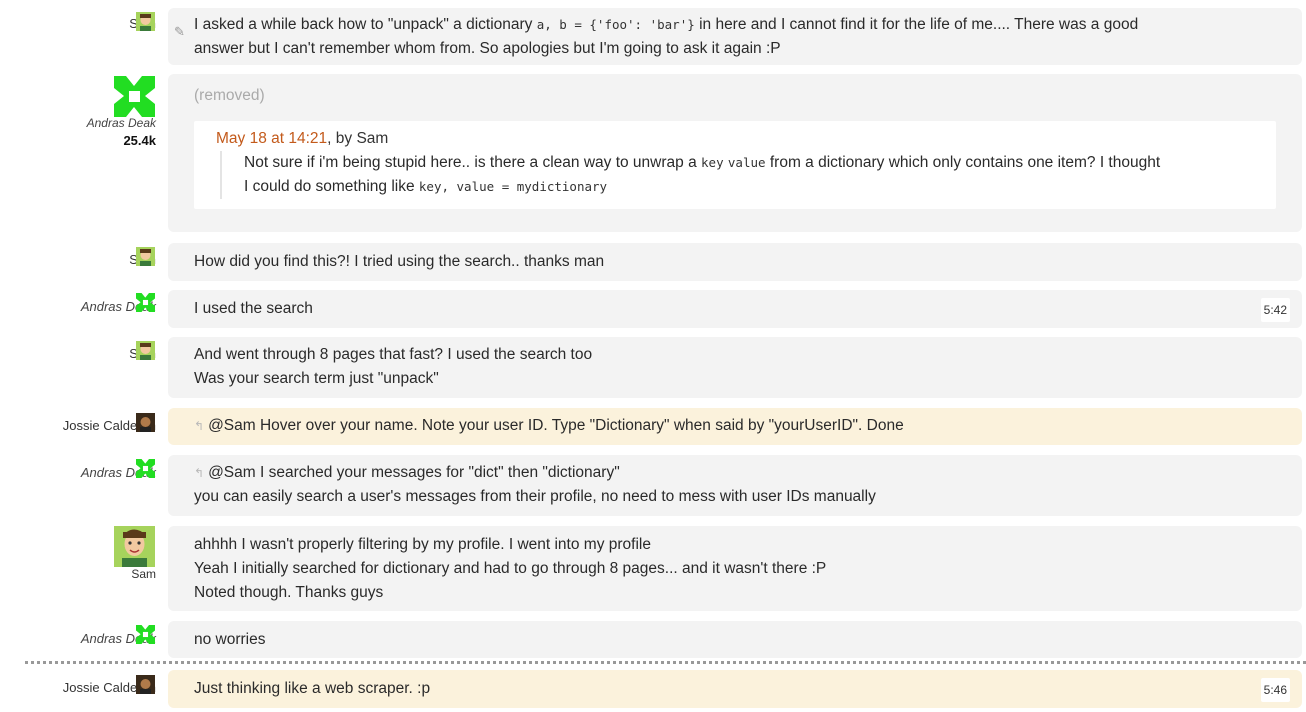 This screenshot has width=1306, height=712. Describe the element at coordinates (143, 574) in the screenshot. I see `username: Sam` at that location.